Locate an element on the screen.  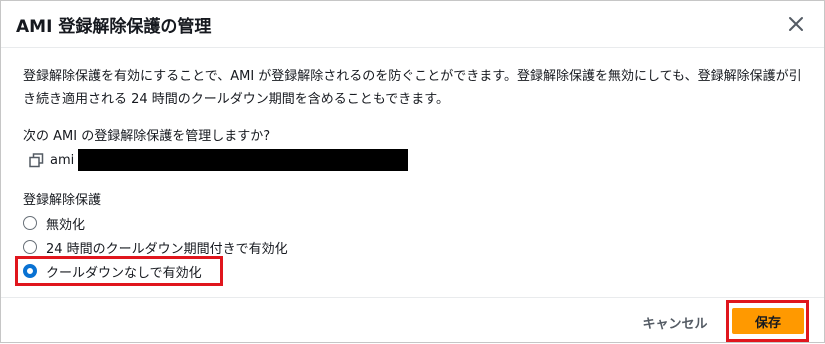
radio-group-label: 登録解除保護 is located at coordinates (62, 200).